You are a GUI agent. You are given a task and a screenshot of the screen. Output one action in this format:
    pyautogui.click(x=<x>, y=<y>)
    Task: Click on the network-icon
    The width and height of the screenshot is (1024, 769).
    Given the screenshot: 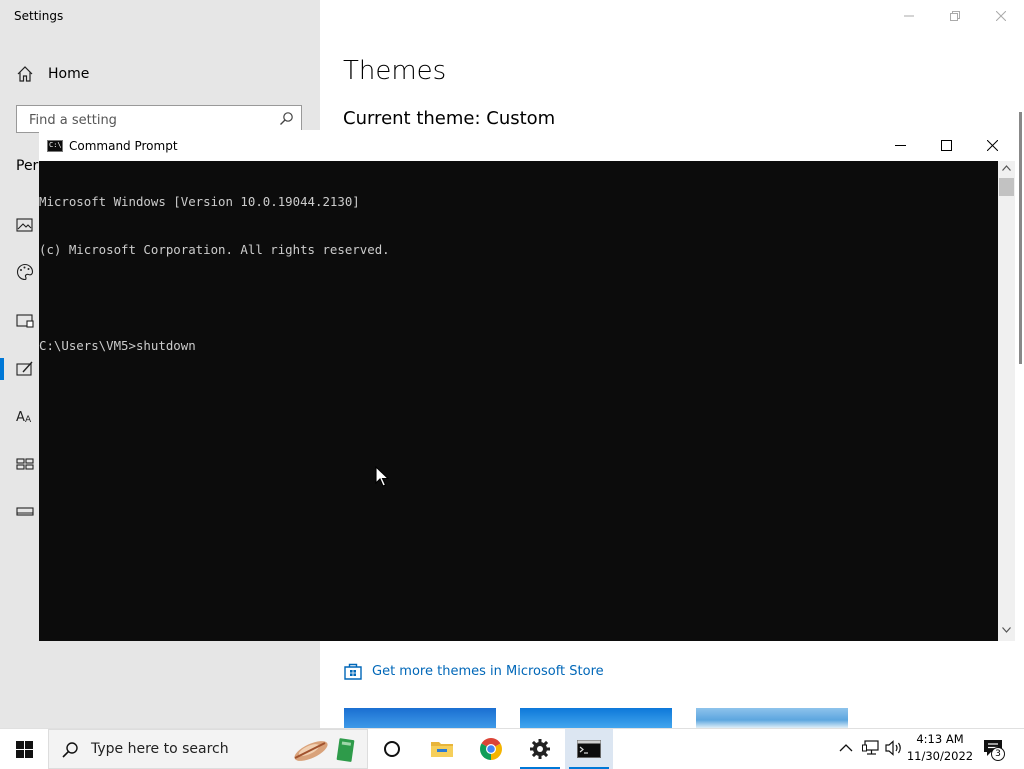 What is the action you would take?
    pyautogui.click(x=871, y=748)
    